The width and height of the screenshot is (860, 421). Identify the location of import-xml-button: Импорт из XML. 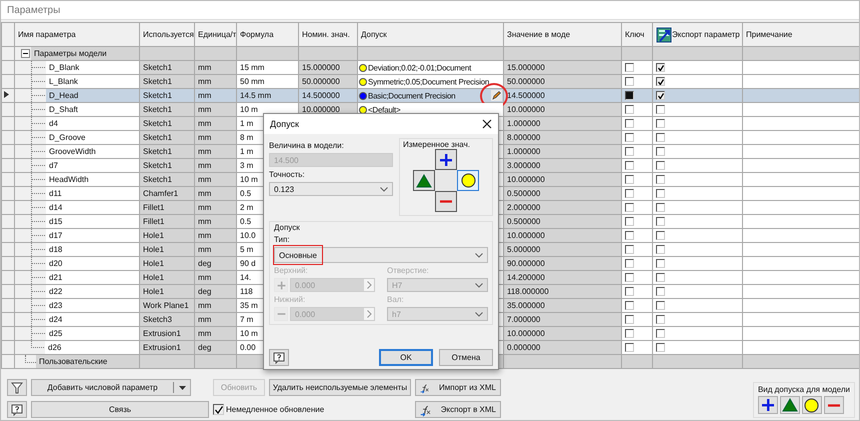
(458, 387).